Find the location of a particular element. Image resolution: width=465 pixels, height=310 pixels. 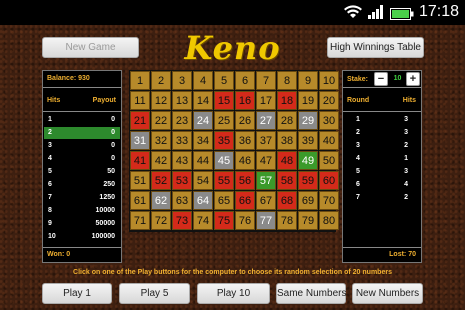

number-cell-16: 16 is located at coordinates (245, 100).